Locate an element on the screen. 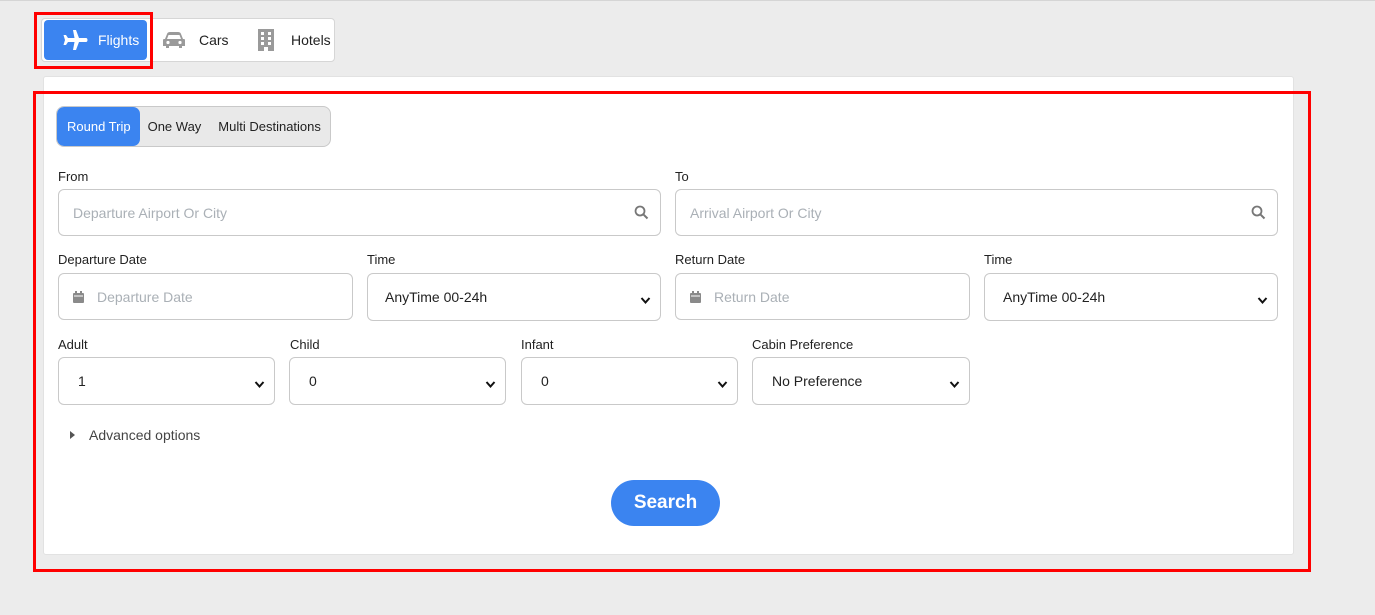 The width and height of the screenshot is (1375, 615). child-value: 0 is located at coordinates (313, 381).